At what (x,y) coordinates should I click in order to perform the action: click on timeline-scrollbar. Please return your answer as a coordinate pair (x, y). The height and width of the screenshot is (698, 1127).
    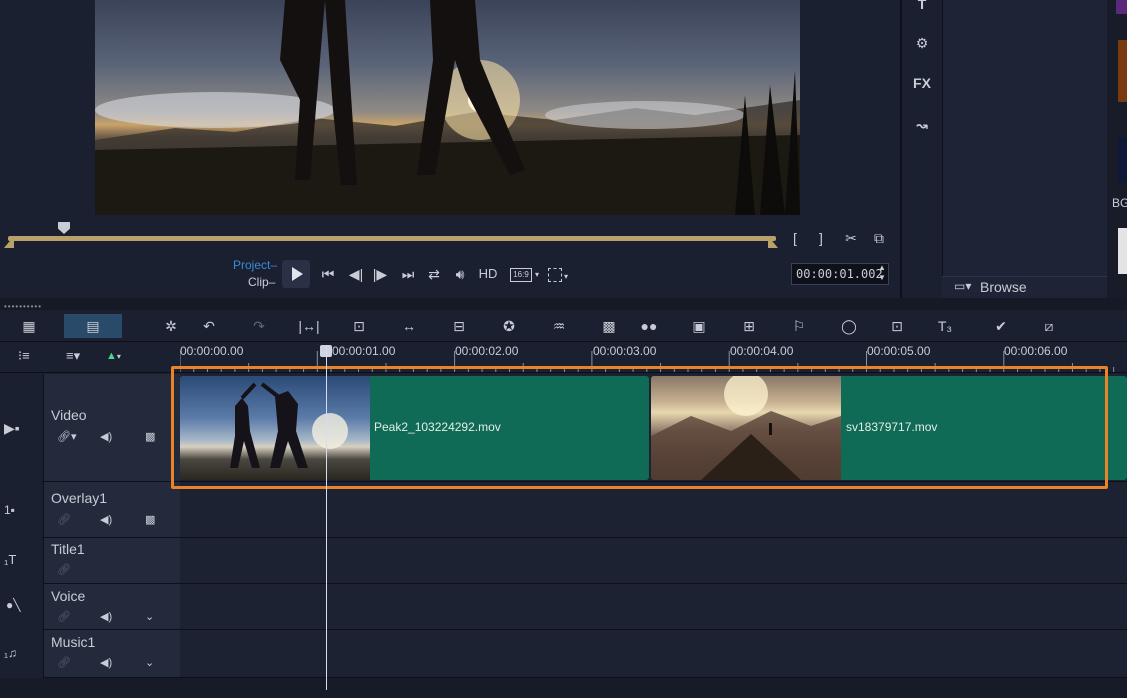
    Looking at the image, I should click on (563, 688).